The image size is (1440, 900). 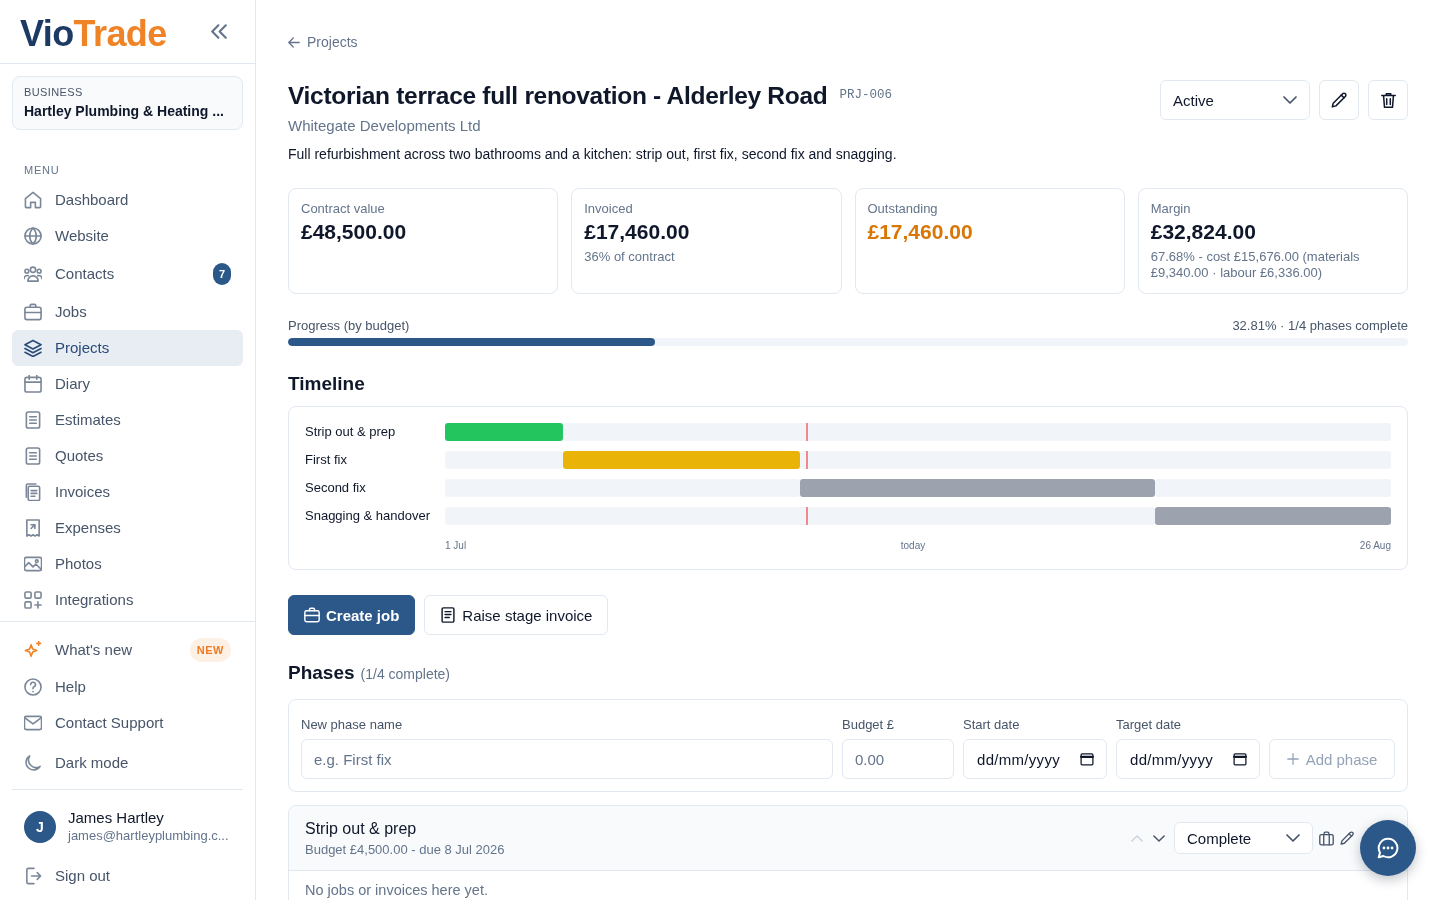 I want to click on collapse-button, so click(x=219, y=31).